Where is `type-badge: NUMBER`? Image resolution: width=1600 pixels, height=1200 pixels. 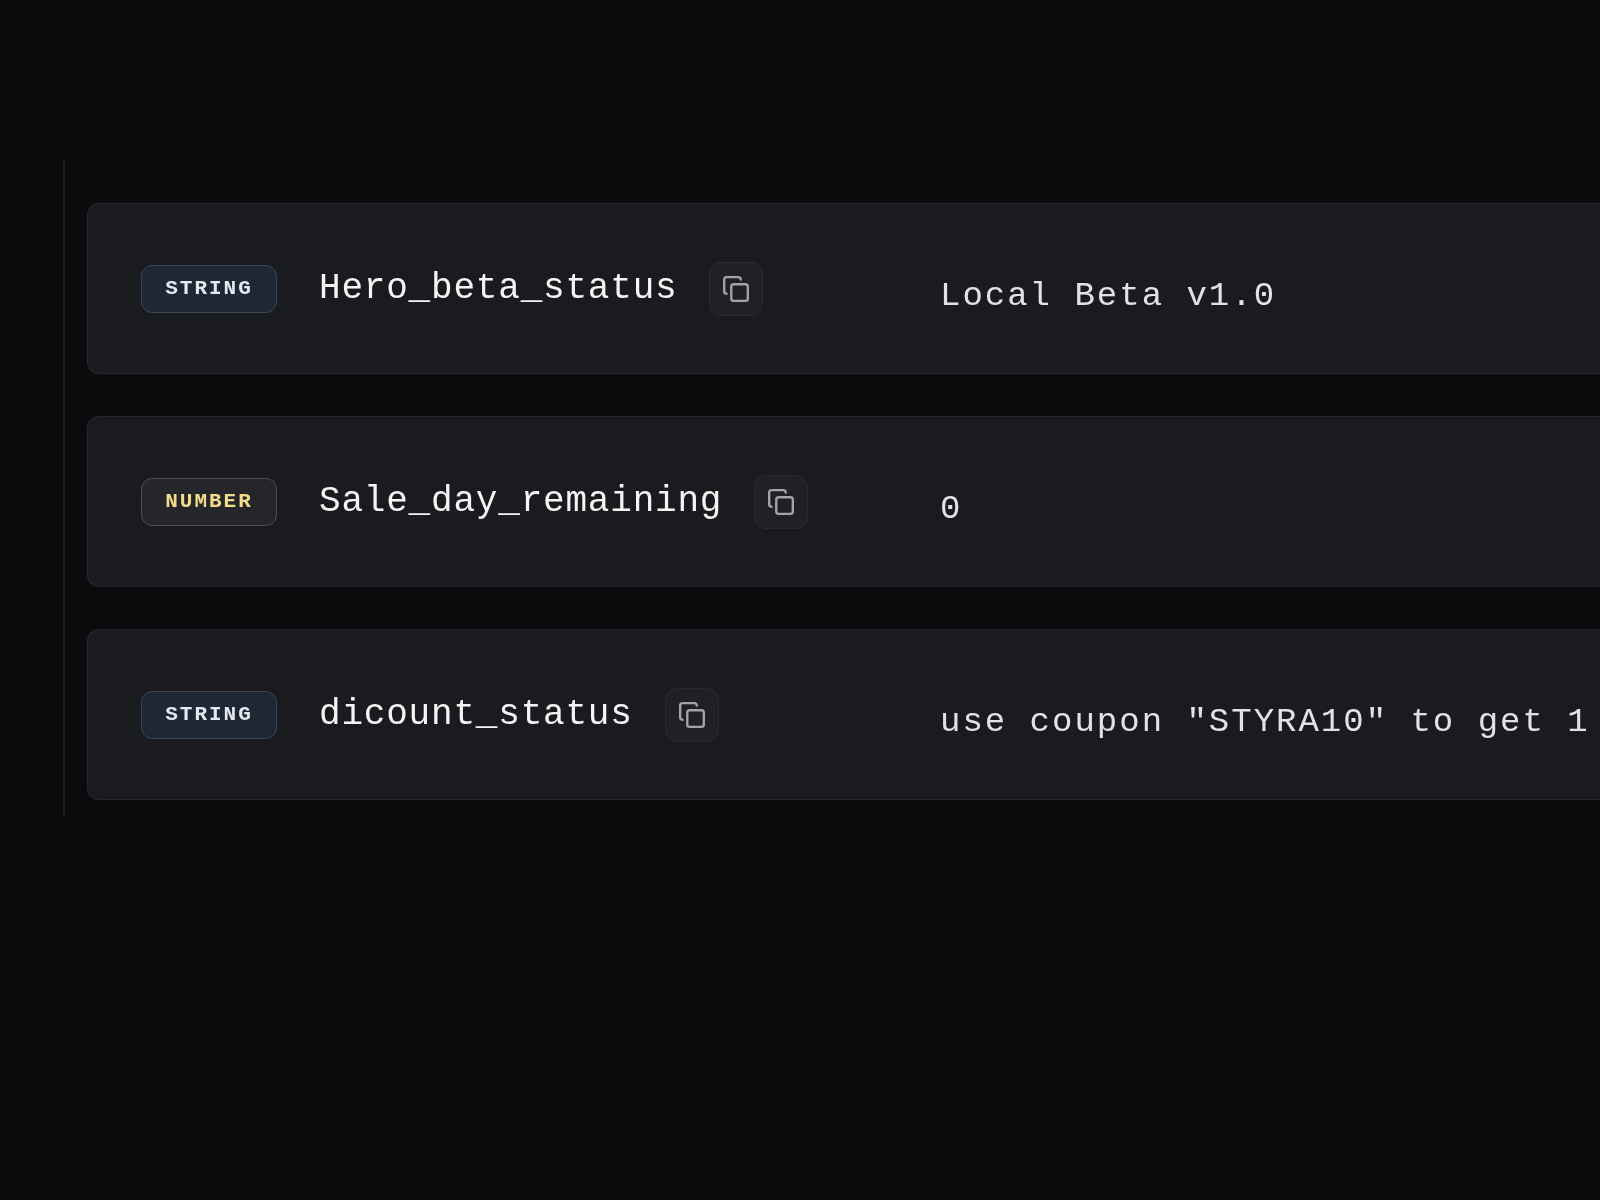
type-badge: NUMBER is located at coordinates (209, 501).